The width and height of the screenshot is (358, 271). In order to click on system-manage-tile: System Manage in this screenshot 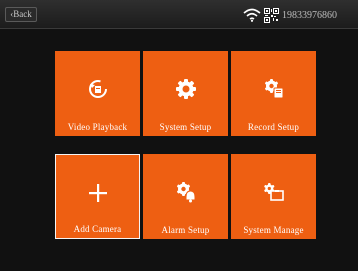, I will do `click(273, 196)`.